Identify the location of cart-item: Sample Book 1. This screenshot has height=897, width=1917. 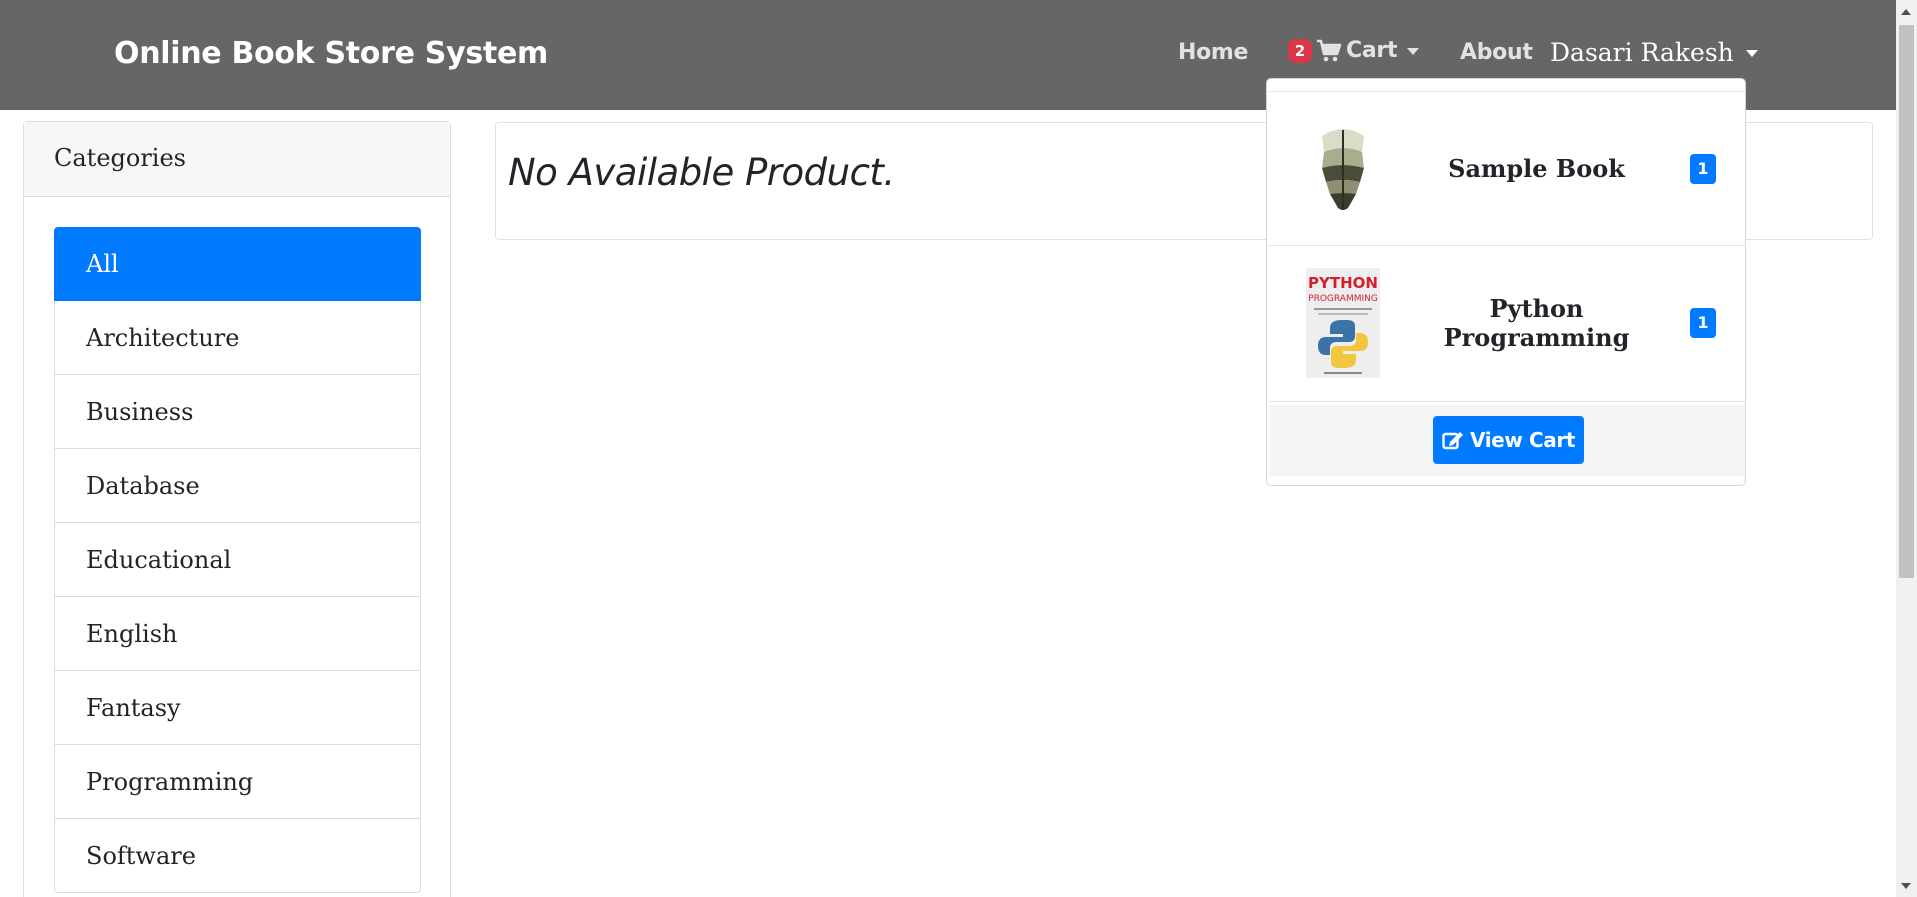
(1507, 168).